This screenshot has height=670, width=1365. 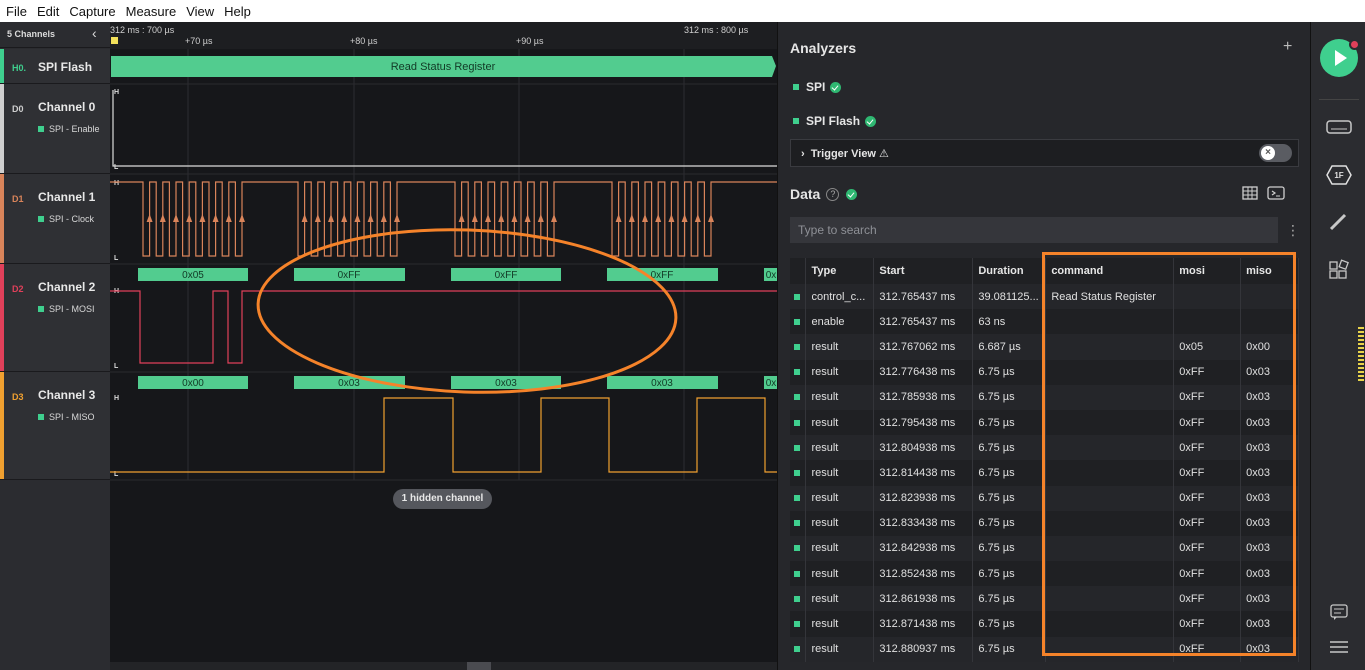 I want to click on menu-measure: Measure, so click(x=151, y=11).